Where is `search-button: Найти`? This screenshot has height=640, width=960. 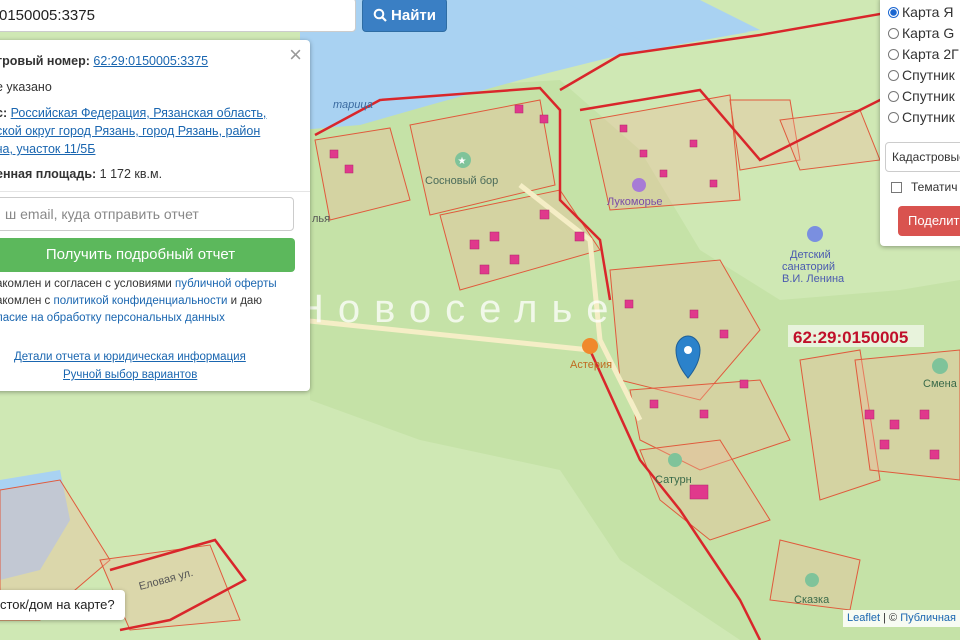 search-button: Найти is located at coordinates (404, 16).